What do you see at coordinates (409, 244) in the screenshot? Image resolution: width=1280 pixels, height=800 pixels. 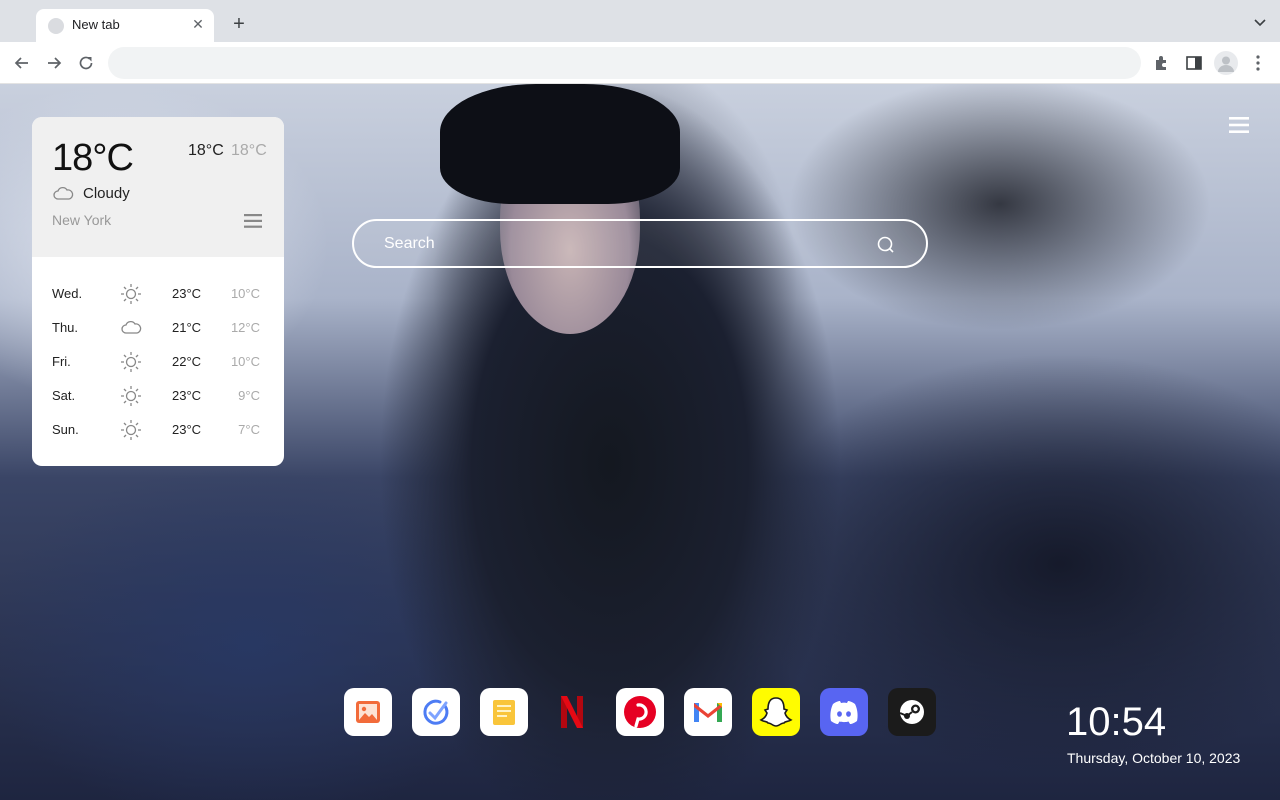 I see `search-input: Search` at bounding box center [409, 244].